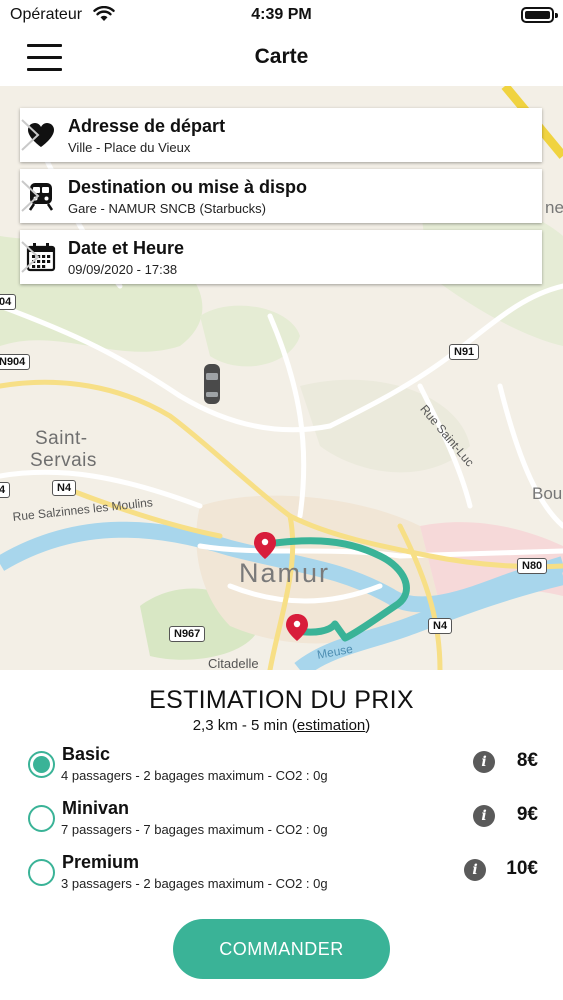 This screenshot has height=1000, width=563. What do you see at coordinates (233, 663) in the screenshot?
I see `map-label-citadelle: Citadelle` at bounding box center [233, 663].